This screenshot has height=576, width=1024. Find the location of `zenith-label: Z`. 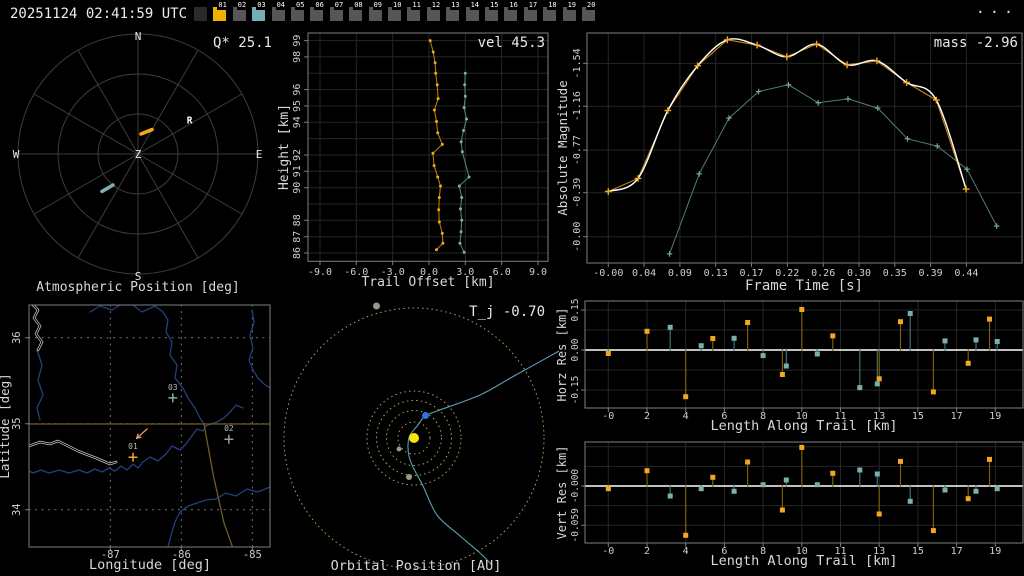

zenith-label: Z is located at coordinates (138, 154).